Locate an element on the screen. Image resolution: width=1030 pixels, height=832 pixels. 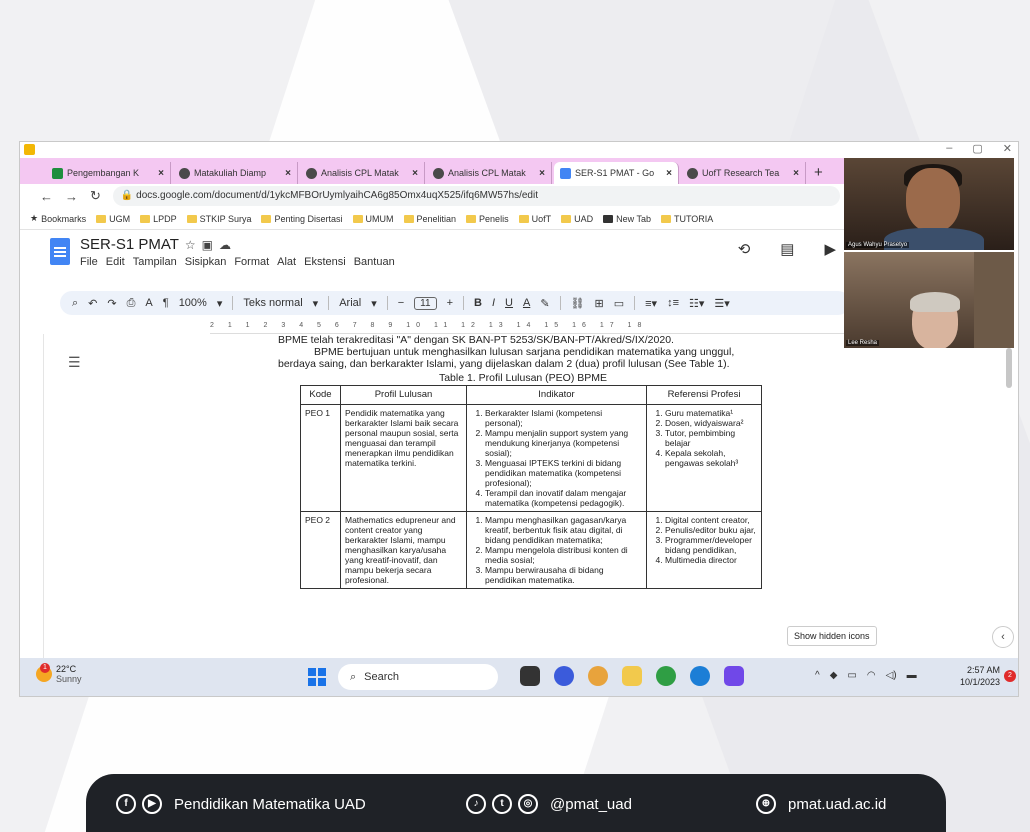
task-view-icon is located at coordinates (530, 676).